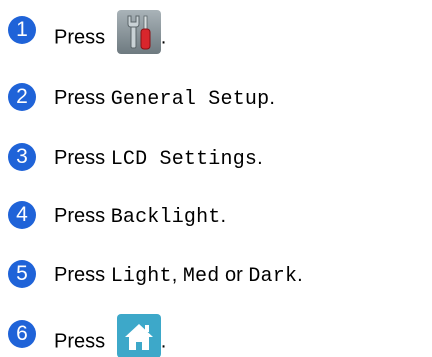 The image size is (432, 357). I want to click on step-4-text: Press Backlight., so click(140, 217).